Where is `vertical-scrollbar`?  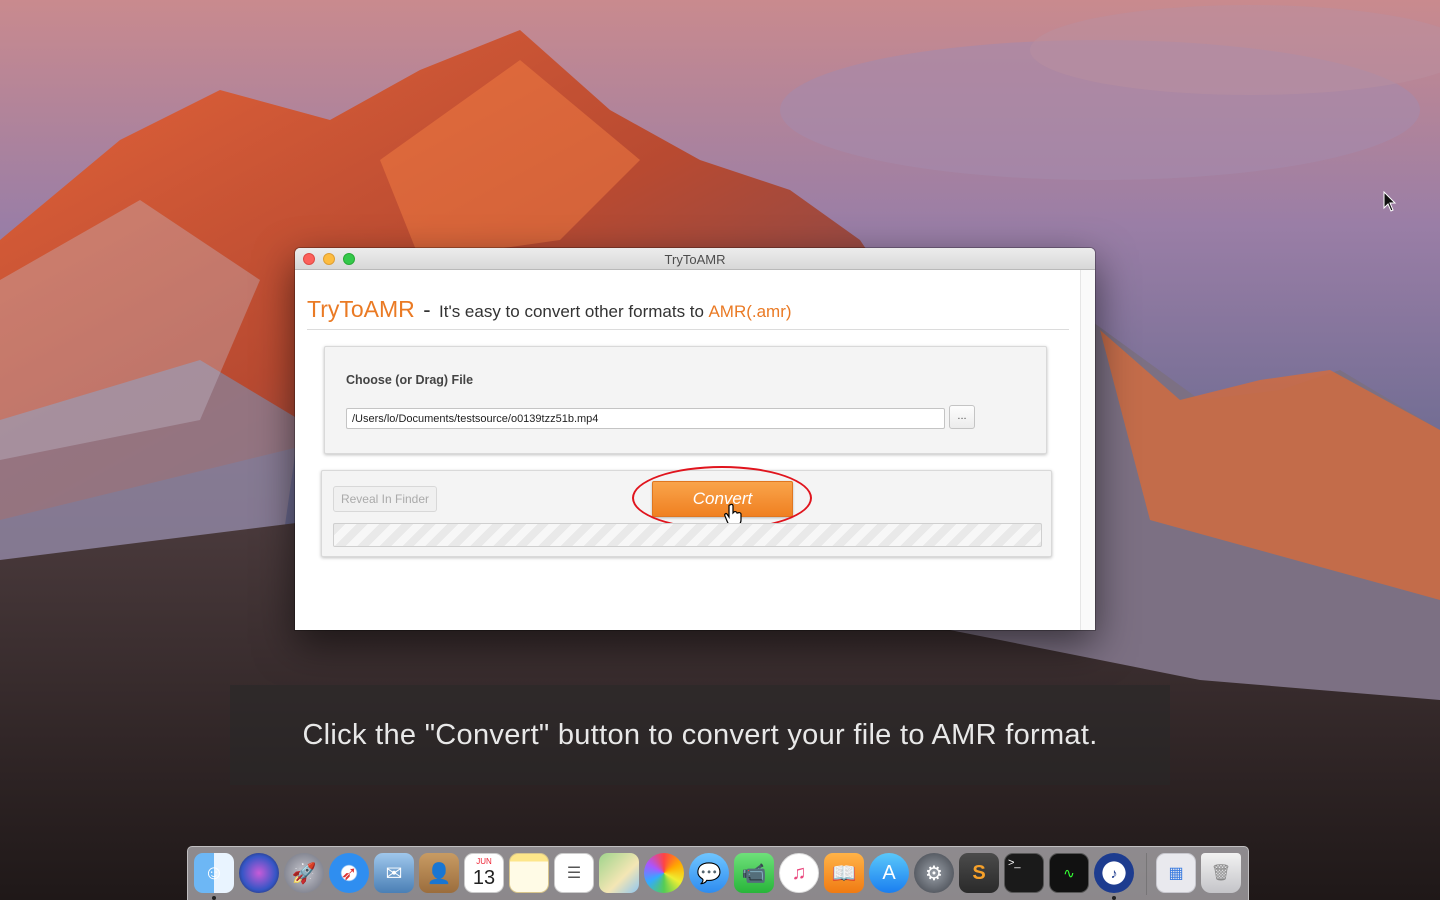 vertical-scrollbar is located at coordinates (1087, 450).